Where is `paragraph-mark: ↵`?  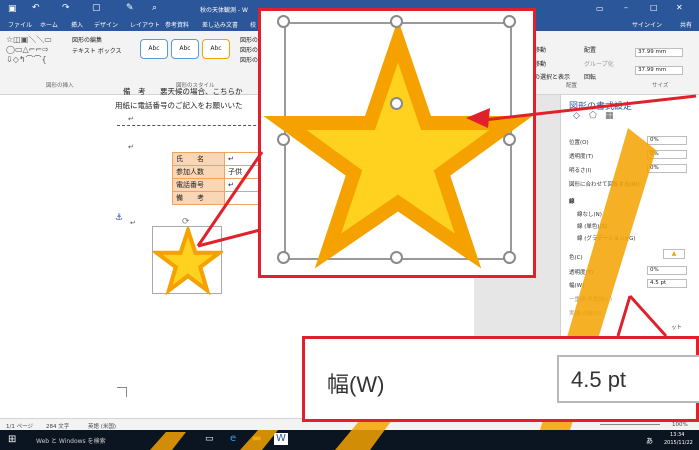 paragraph-mark: ↵ is located at coordinates (131, 119).